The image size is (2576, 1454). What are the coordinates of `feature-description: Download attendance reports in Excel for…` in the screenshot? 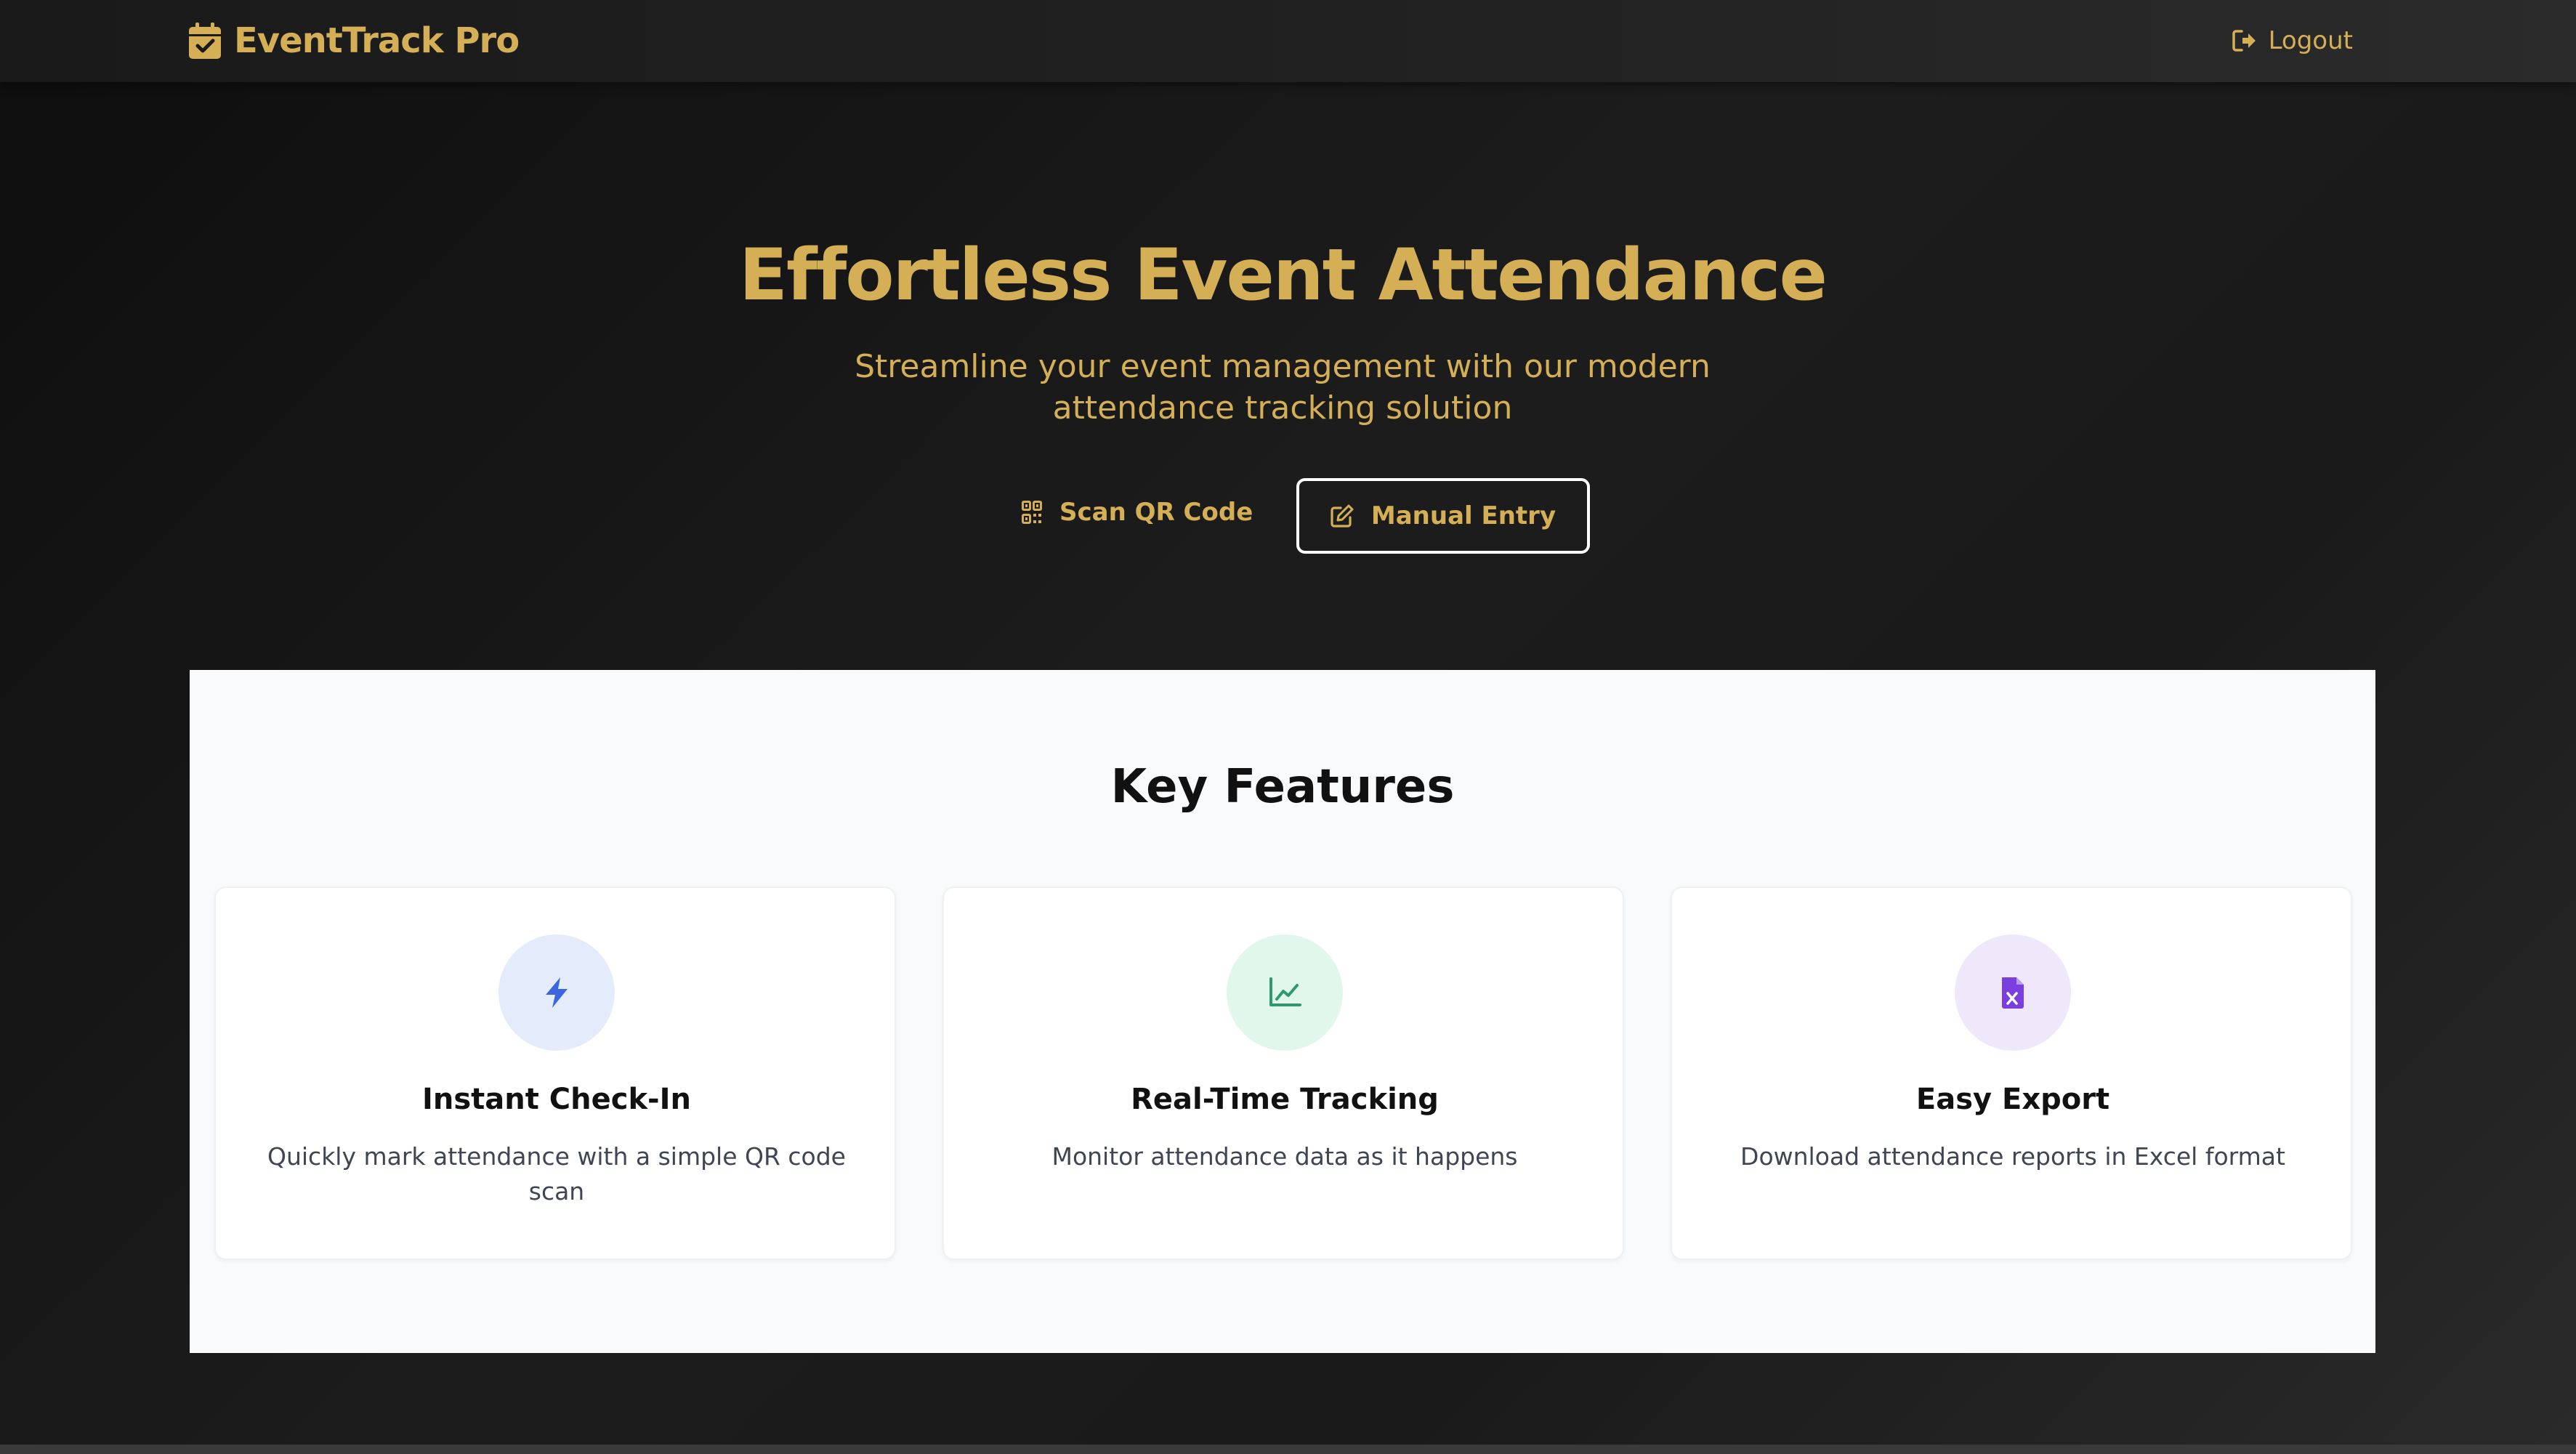 It's located at (2013, 1156).